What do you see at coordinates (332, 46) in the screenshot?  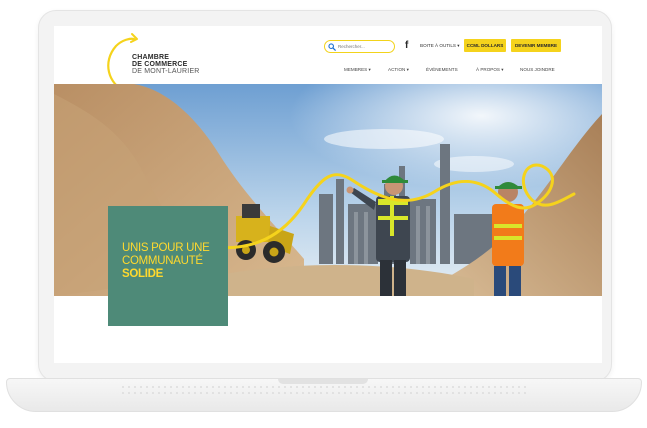 I see `search-icon` at bounding box center [332, 46].